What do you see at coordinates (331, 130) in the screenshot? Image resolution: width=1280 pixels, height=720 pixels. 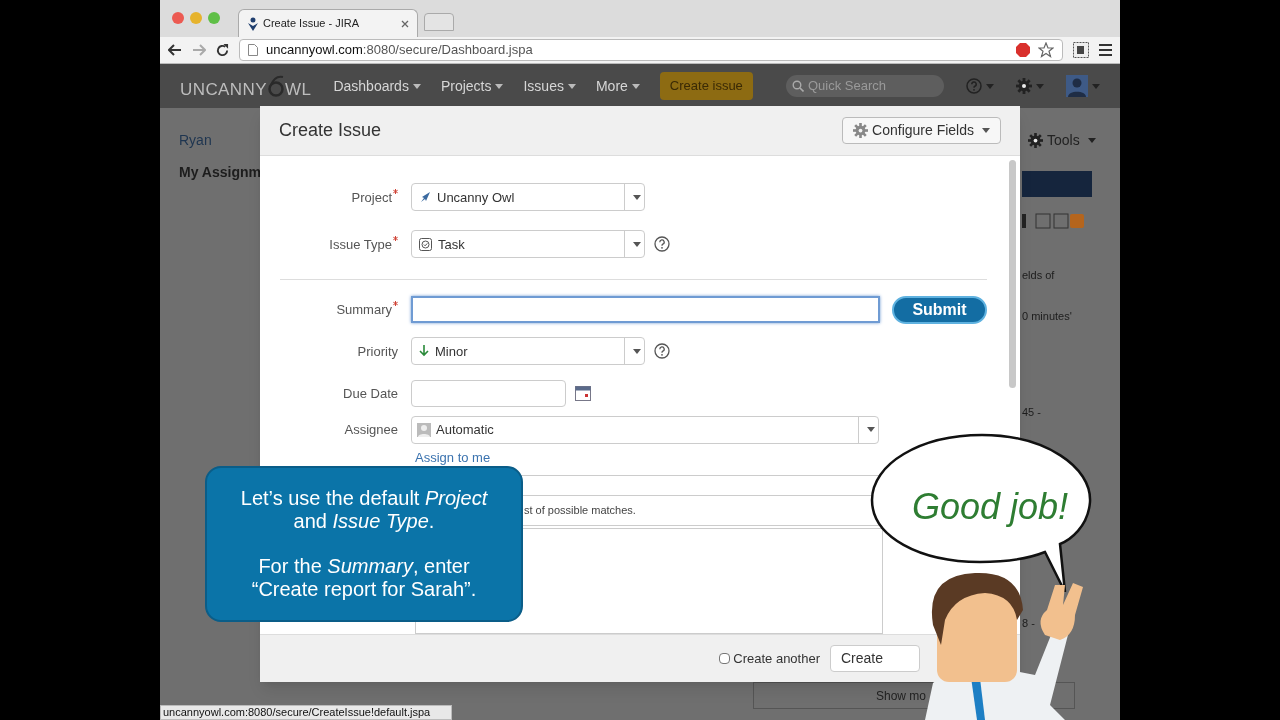 I see `dialog-title: Create Issue` at bounding box center [331, 130].